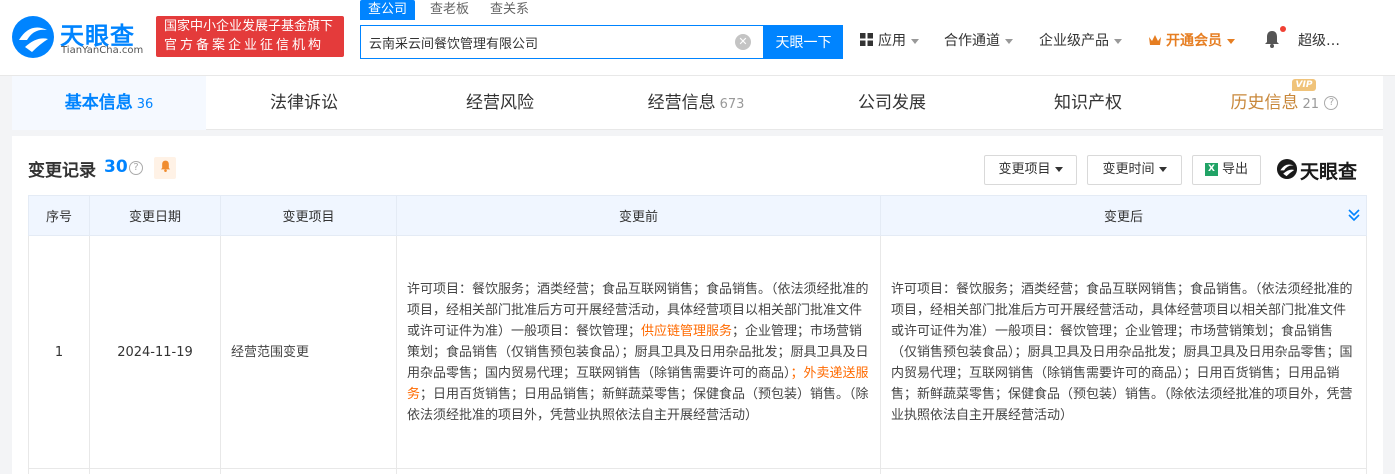 This screenshot has width=1395, height=474. I want to click on nav-enterprise-label: 企业级产品, so click(1074, 41).